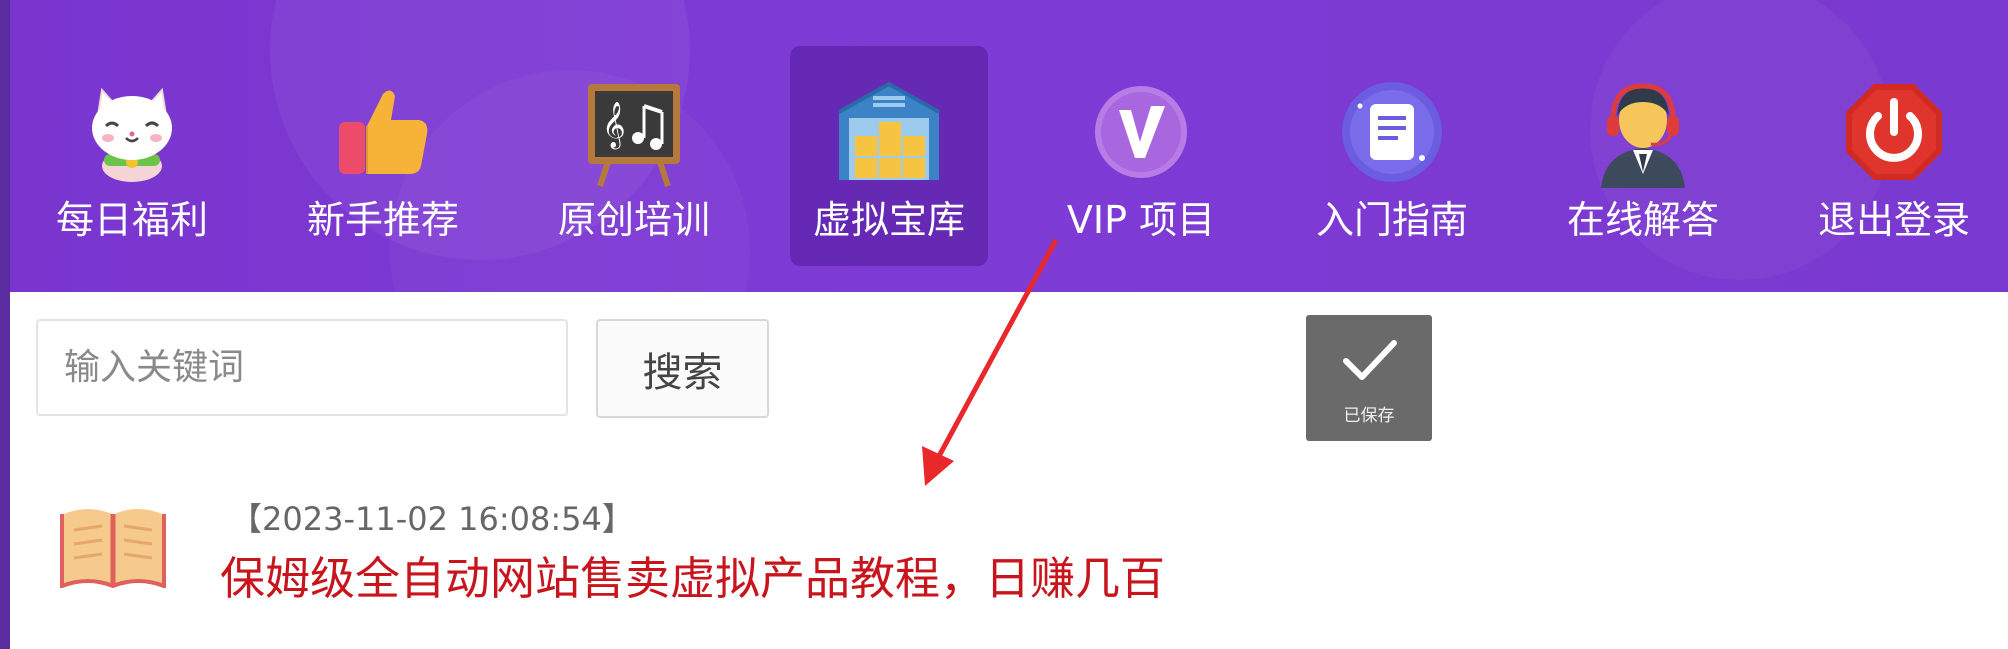  Describe the element at coordinates (889, 132) in the screenshot. I see `warehouse-icon` at that location.